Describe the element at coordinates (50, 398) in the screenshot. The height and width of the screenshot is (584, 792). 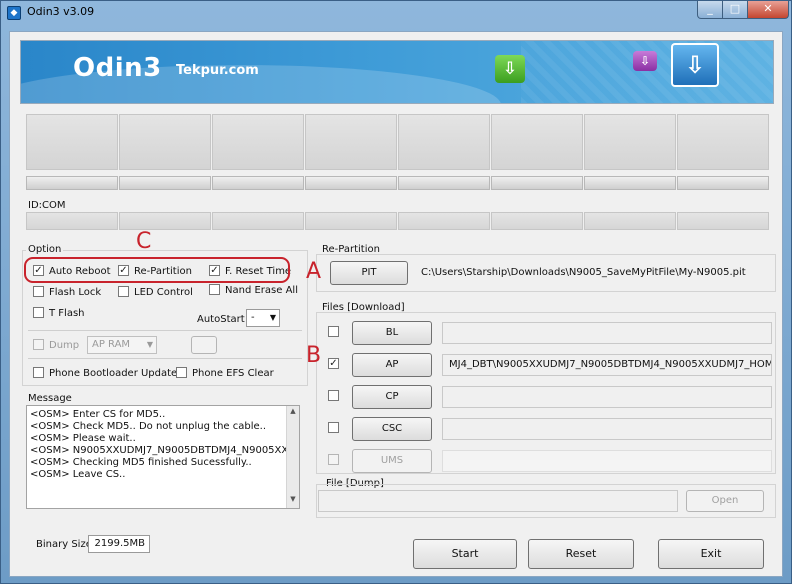
I see `message-title: Message` at that location.